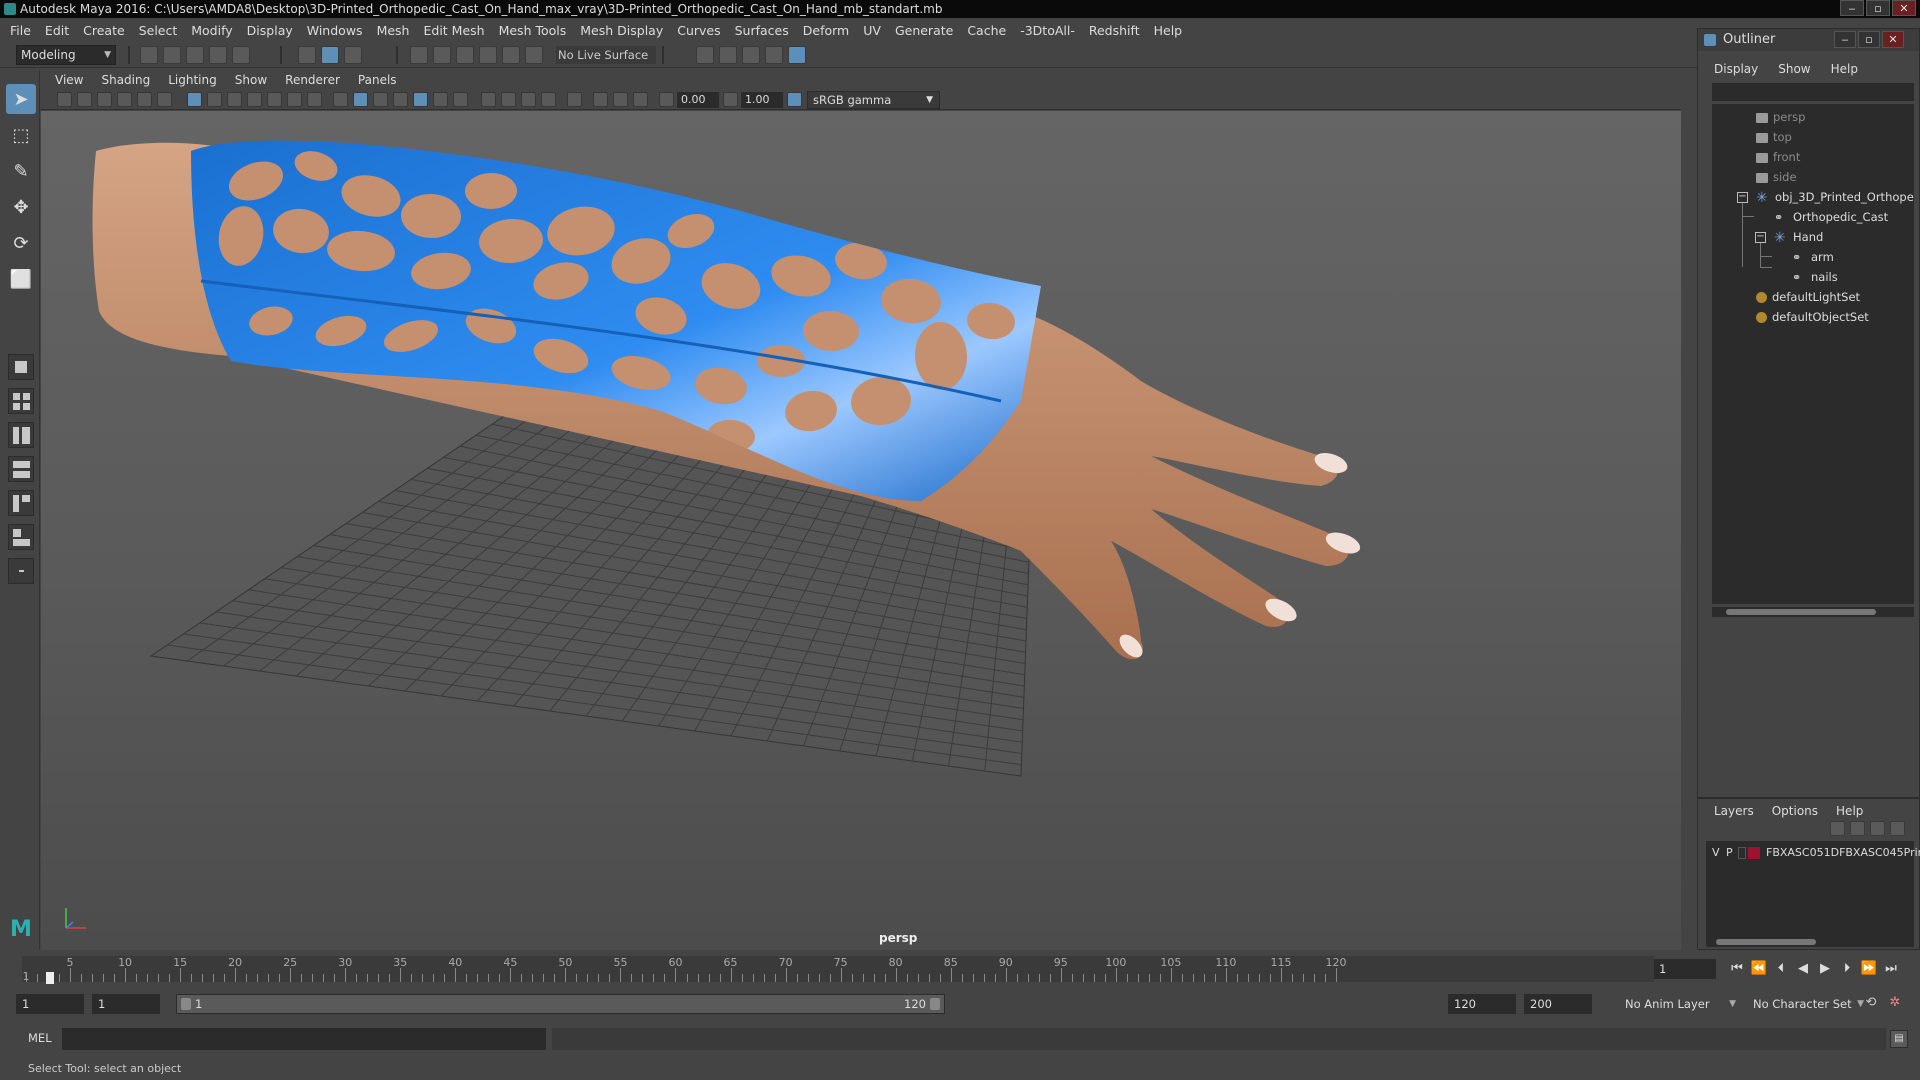 The height and width of the screenshot is (1080, 1920). What do you see at coordinates (465, 55) in the screenshot?
I see `snap-to-point-icon` at bounding box center [465, 55].